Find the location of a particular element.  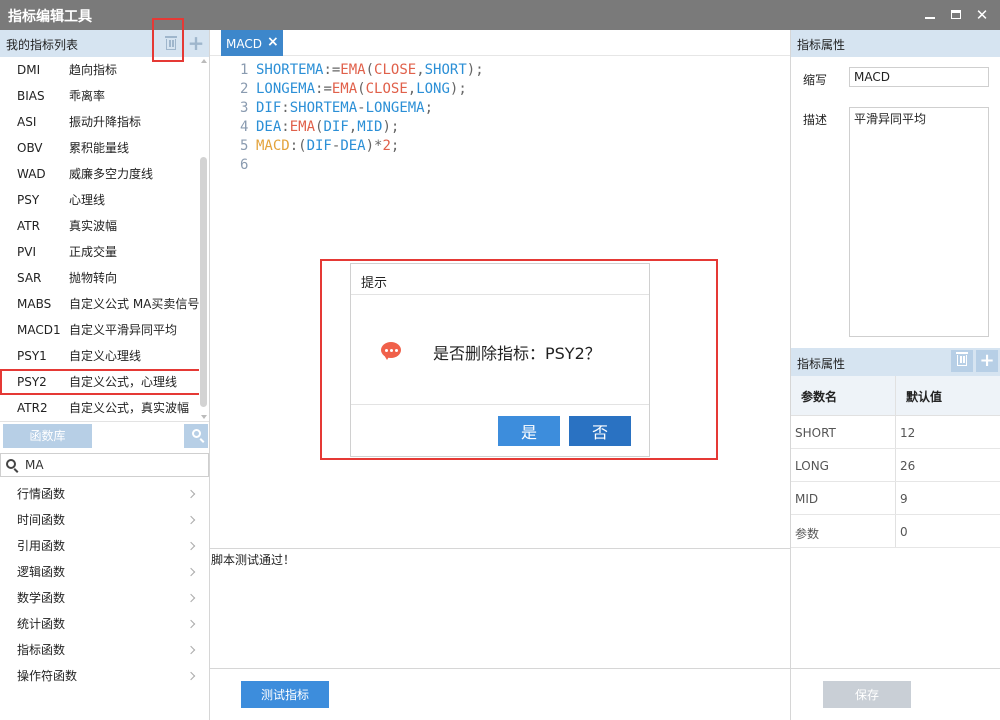

category-label: 操作符函数 is located at coordinates (47, 676).